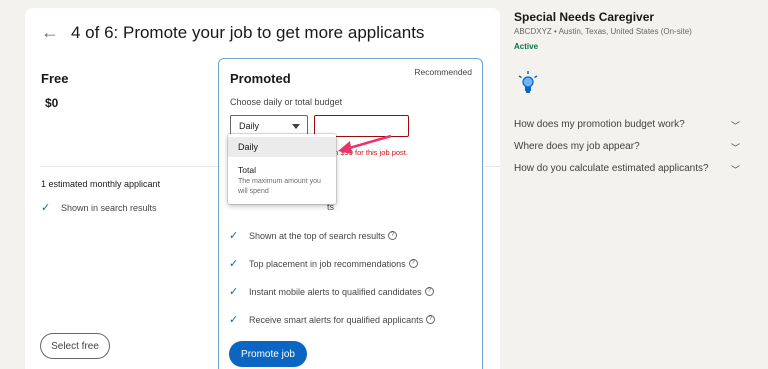 This screenshot has width=768, height=369. Describe the element at coordinates (55, 78) in the screenshot. I see `free-plan-title: Free` at that location.